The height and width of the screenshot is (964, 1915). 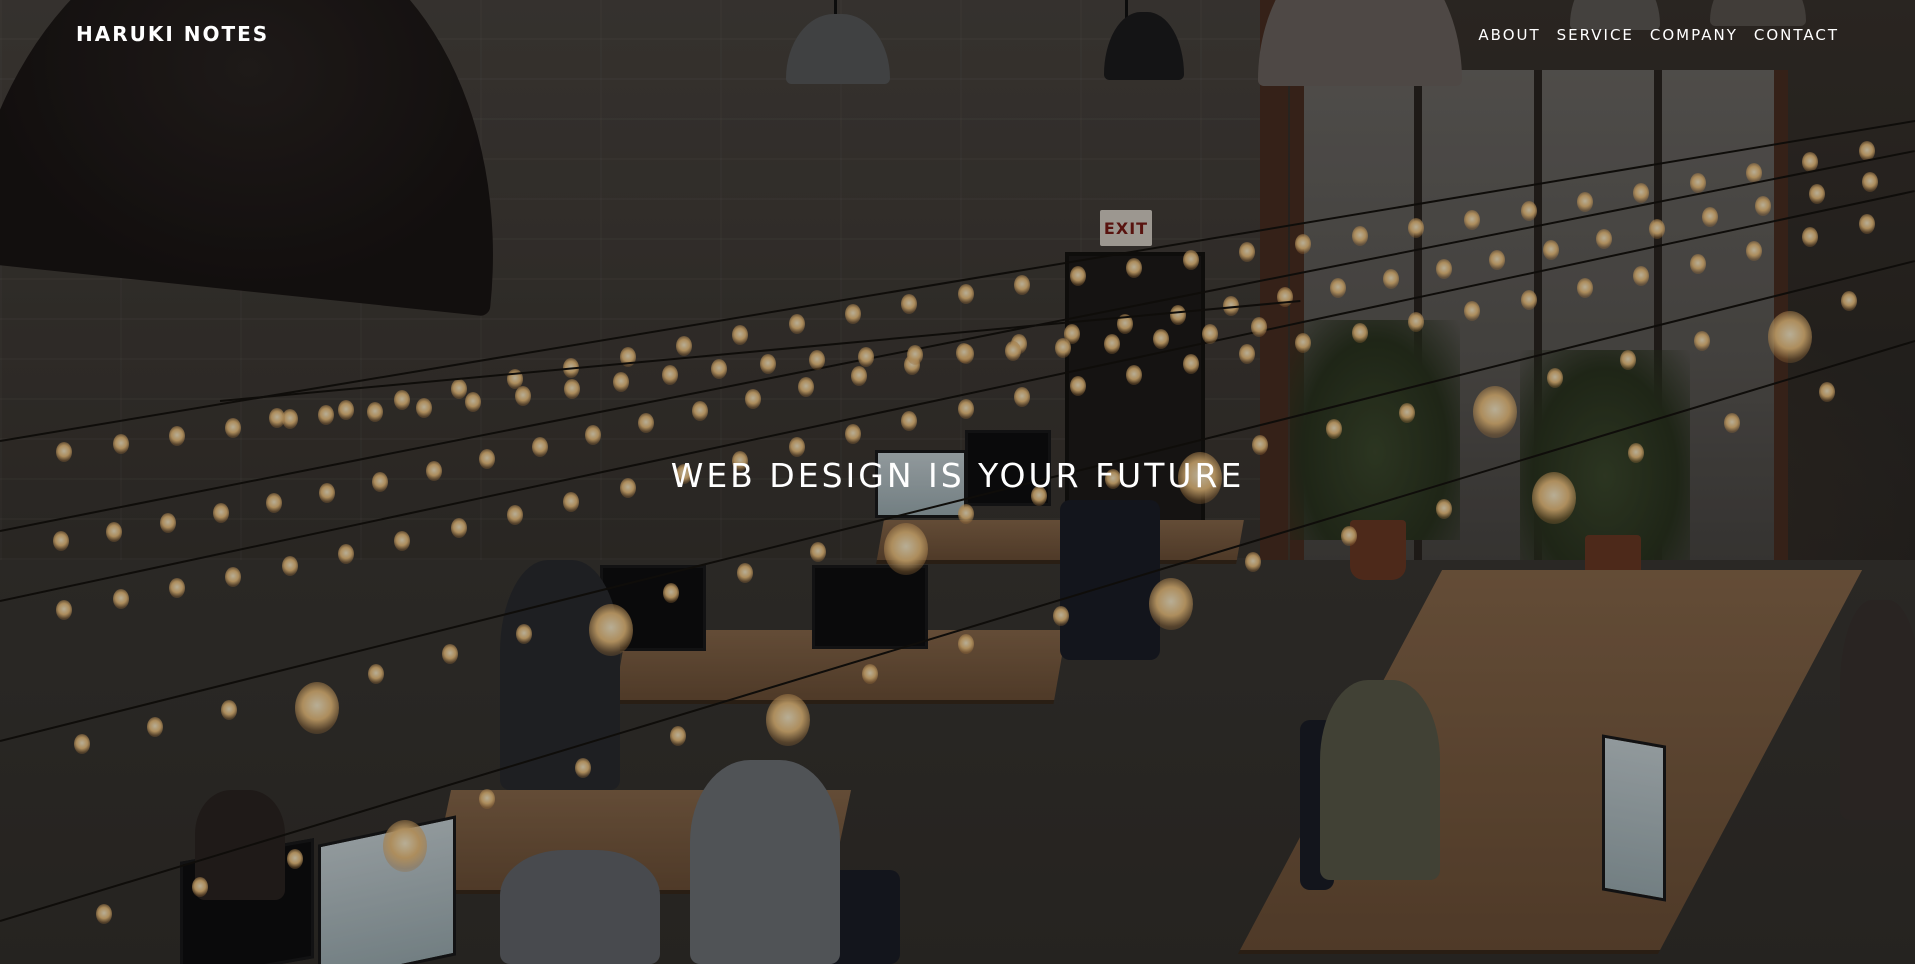 What do you see at coordinates (172, 34) in the screenshot?
I see `brand-logo-link: HARUKI NOTES` at bounding box center [172, 34].